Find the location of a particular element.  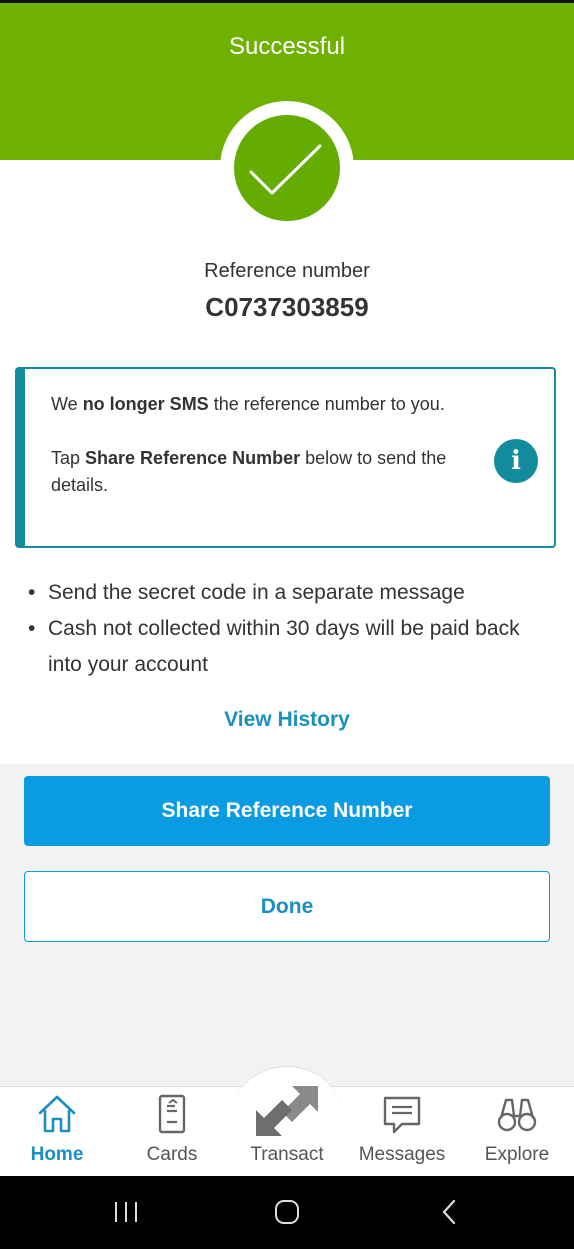

home-button-icon is located at coordinates (287, 1212).